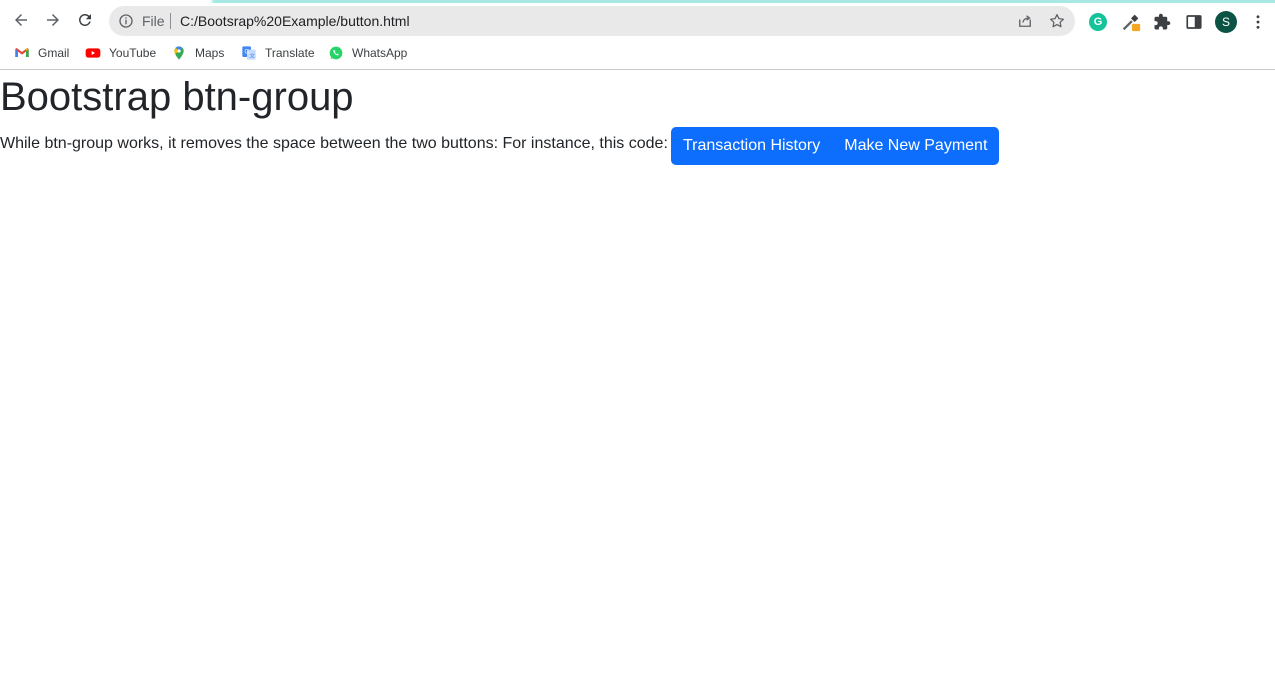 This screenshot has width=1275, height=695. I want to click on button-group: Transaction History Make New Payment, so click(835, 146).